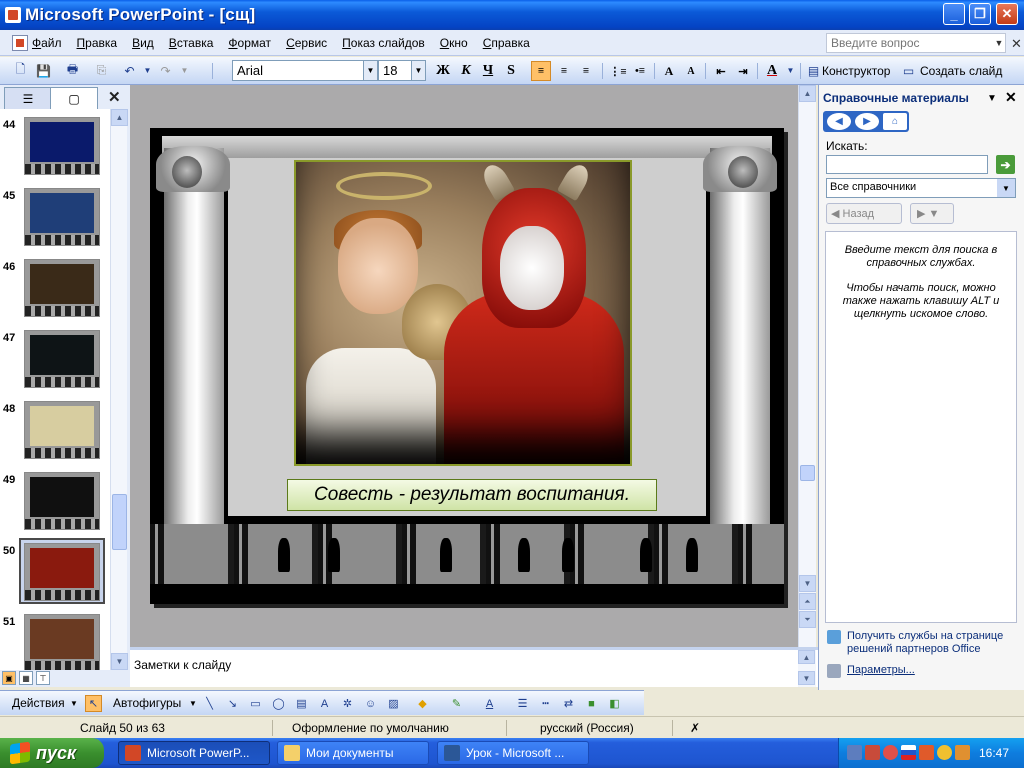 This screenshot has height=768, width=1024. I want to click on underline-button: Ч, so click(488, 71).